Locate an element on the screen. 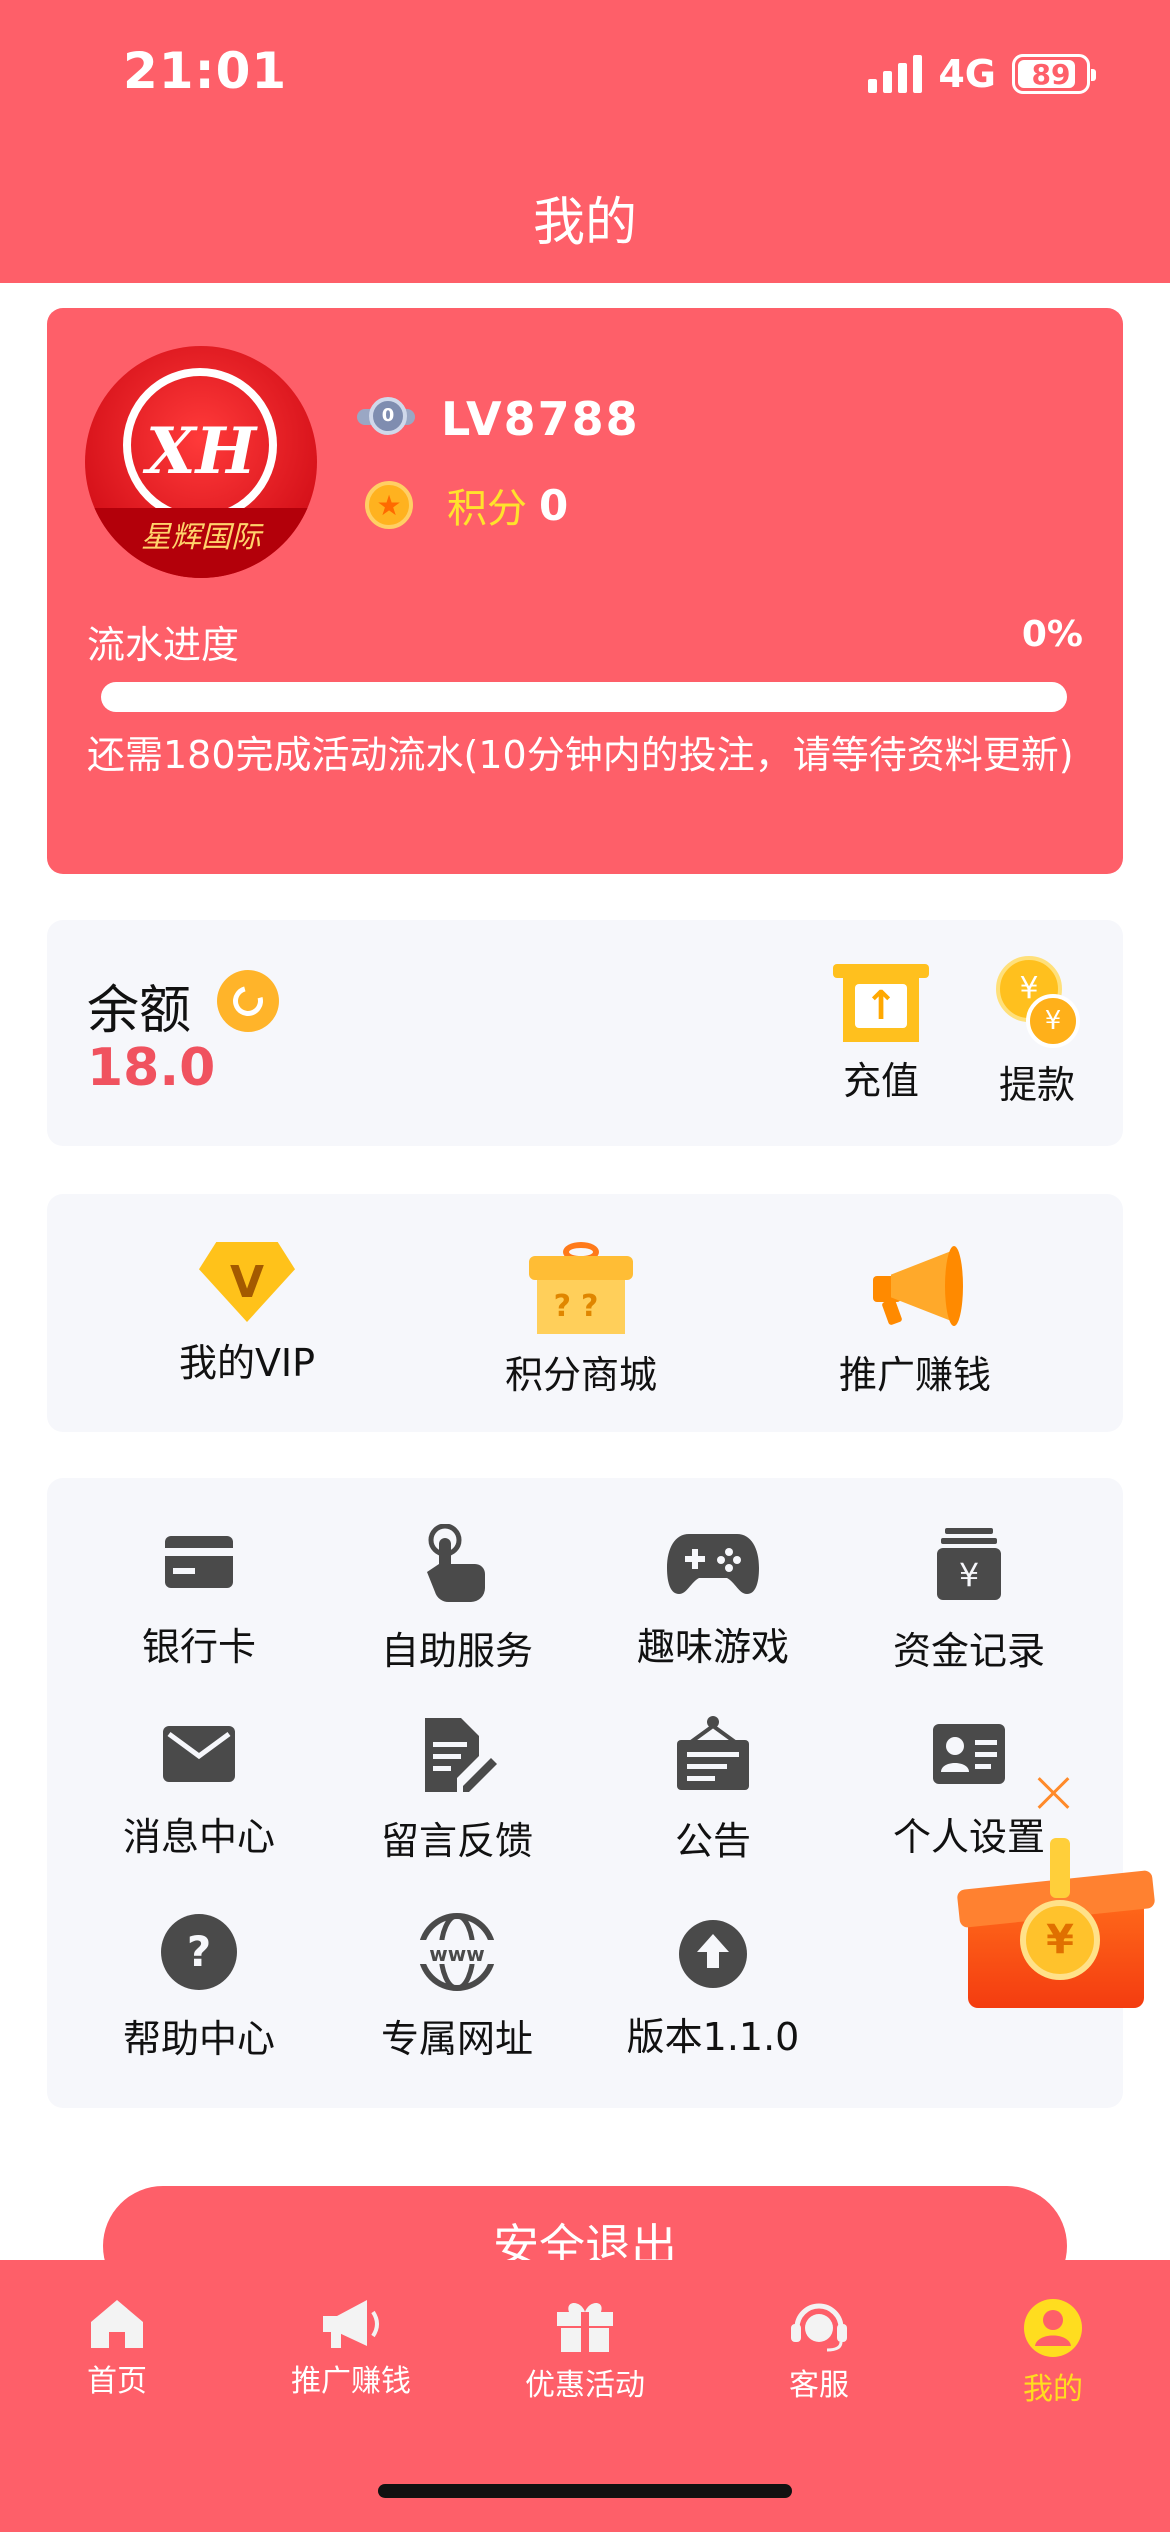 Image resolution: width=1170 pixels, height=2532 pixels. menu-item-label: 趣味游戏 is located at coordinates (712, 1647).